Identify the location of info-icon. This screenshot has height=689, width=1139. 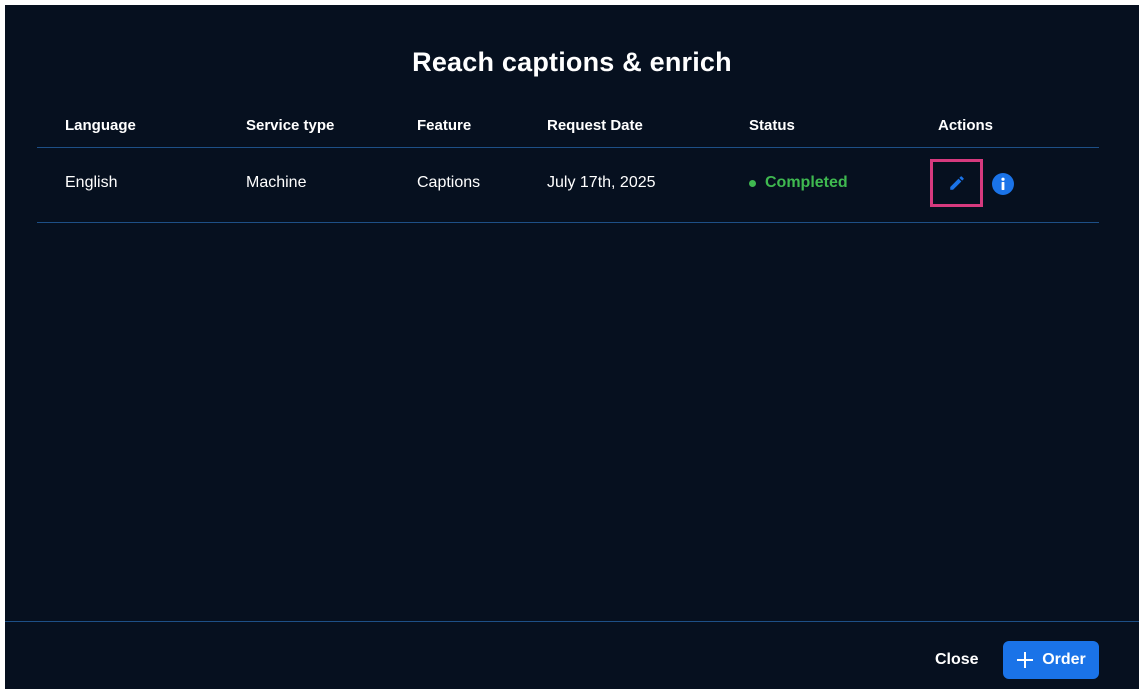
(1003, 183).